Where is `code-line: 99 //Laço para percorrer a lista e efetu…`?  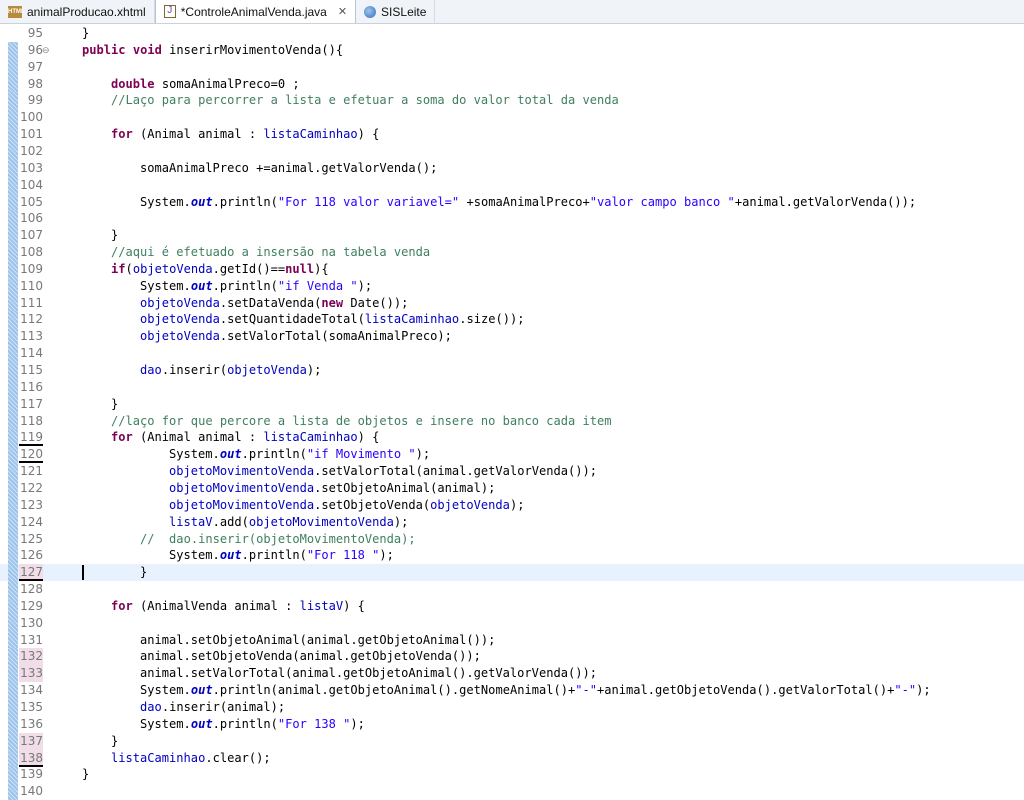
code-line: 99 //Laço para percorrer a lista e efetu… is located at coordinates (512, 101).